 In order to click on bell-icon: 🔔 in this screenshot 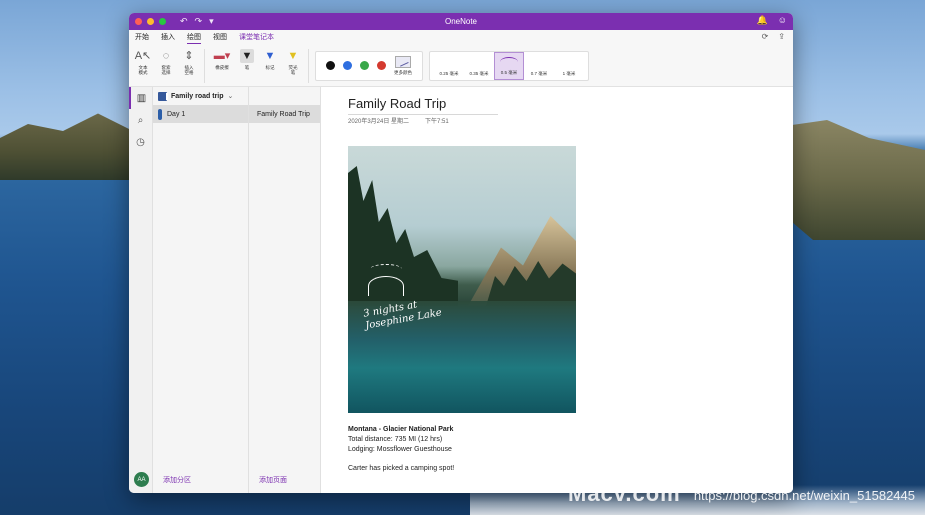, I will do `click(762, 20)`.